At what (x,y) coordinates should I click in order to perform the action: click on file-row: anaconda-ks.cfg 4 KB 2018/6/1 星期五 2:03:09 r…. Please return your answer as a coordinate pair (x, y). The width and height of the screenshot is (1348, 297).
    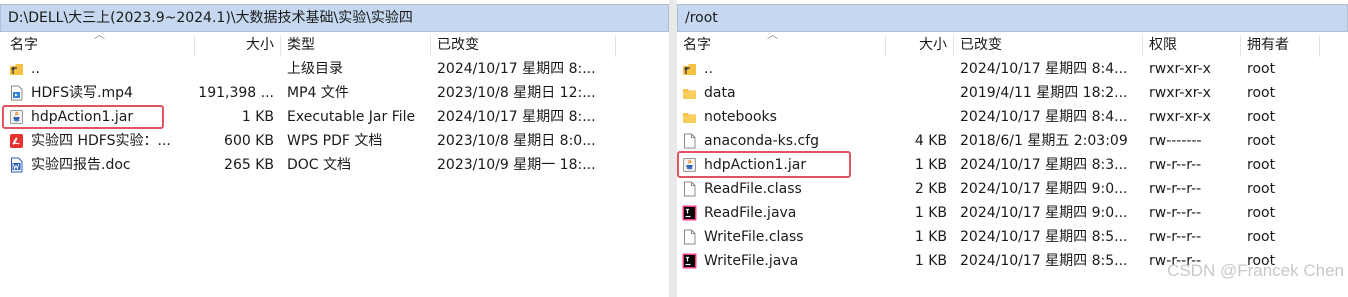
    Looking at the image, I should click on (1012, 141).